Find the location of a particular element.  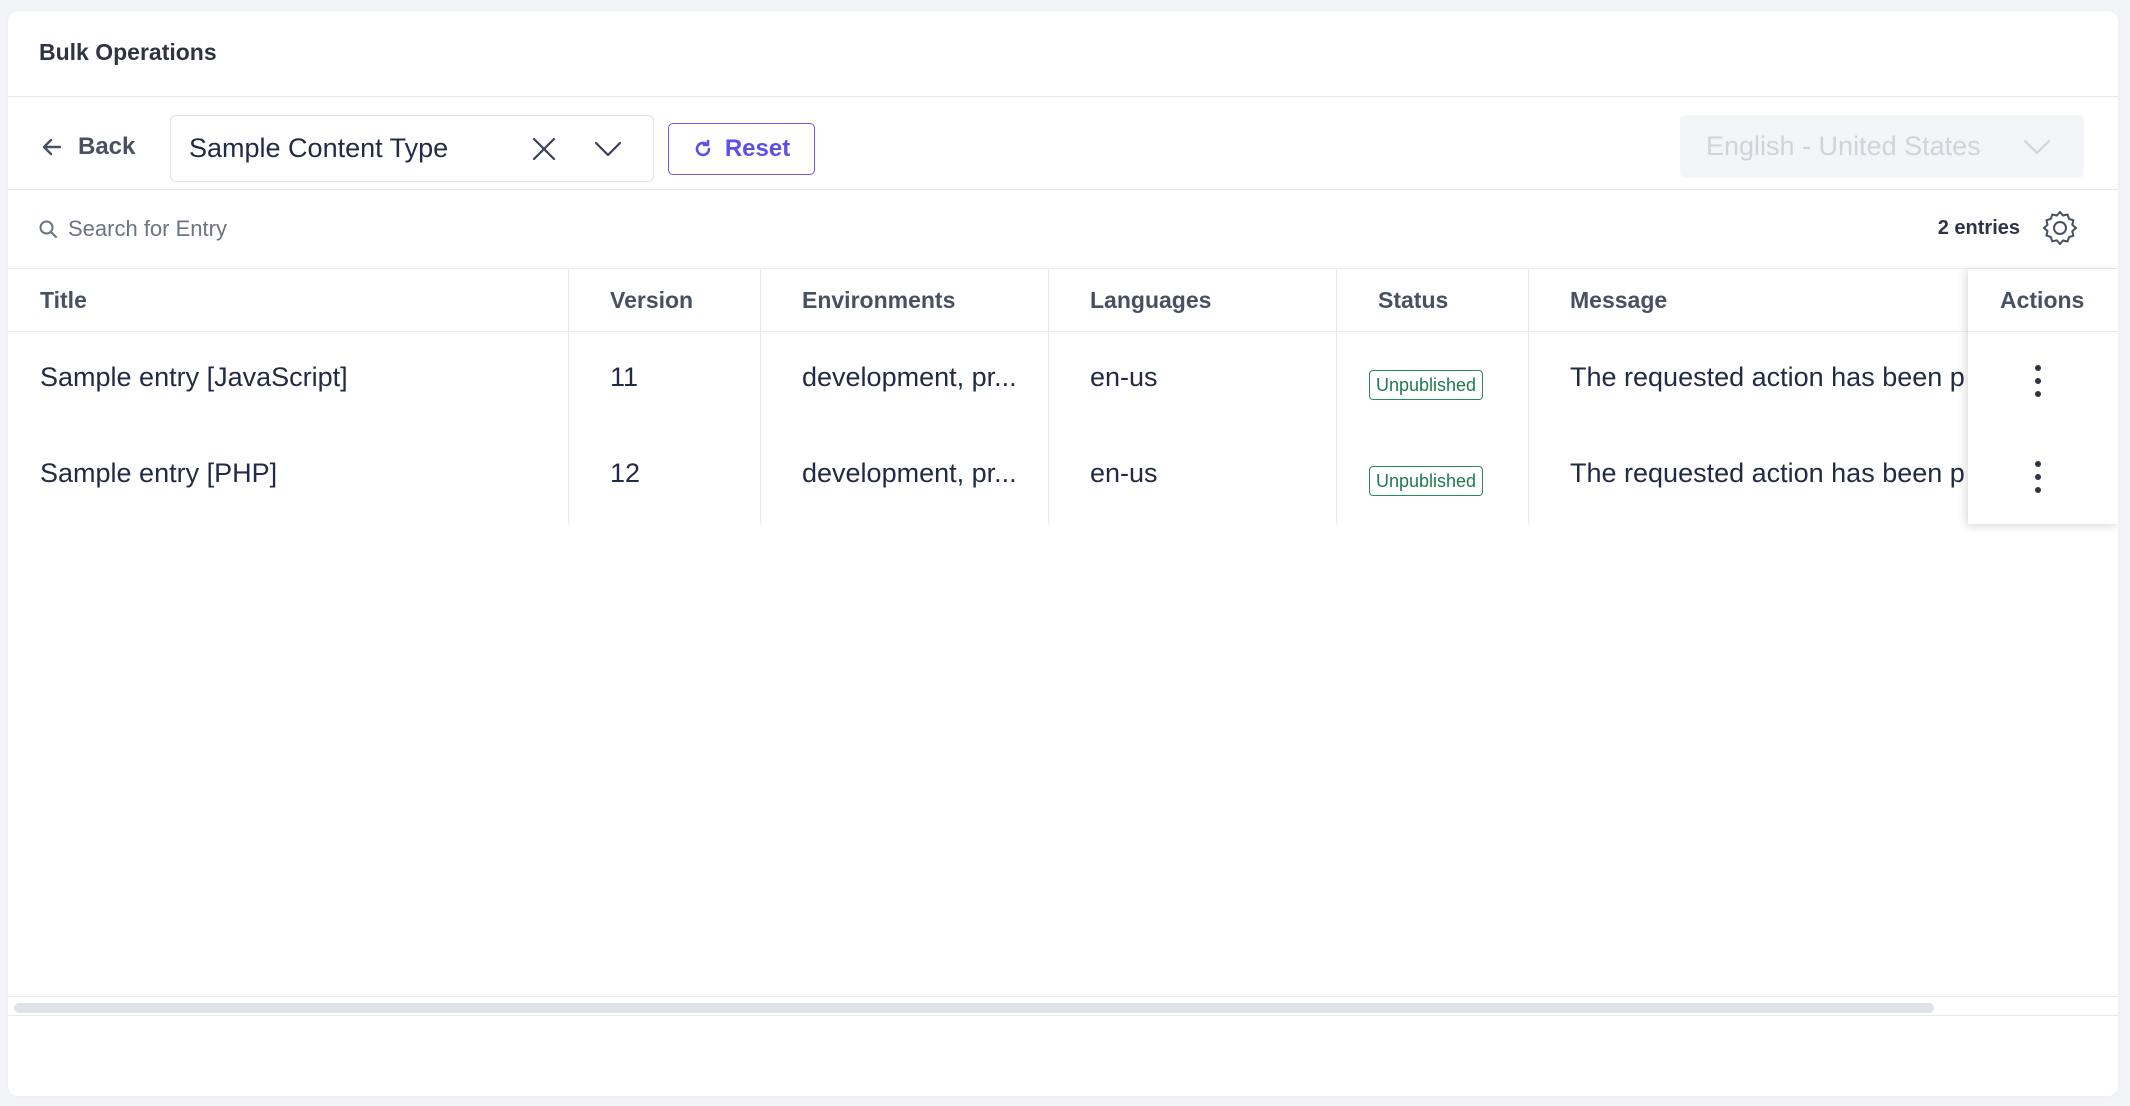

search-input is located at coordinates (318, 229).